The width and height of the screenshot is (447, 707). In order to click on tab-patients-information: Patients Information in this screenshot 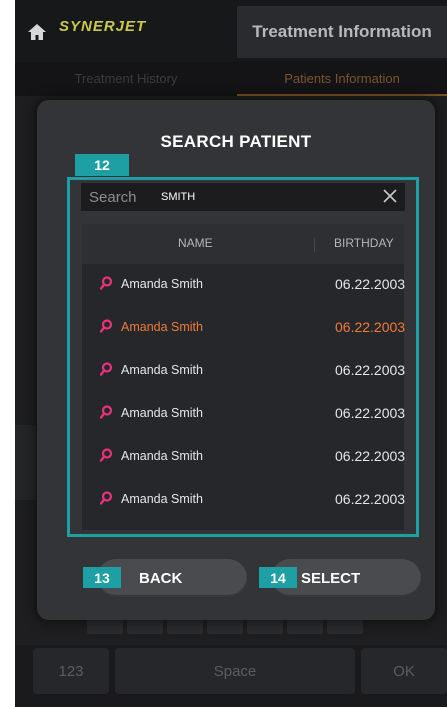, I will do `click(342, 79)`.